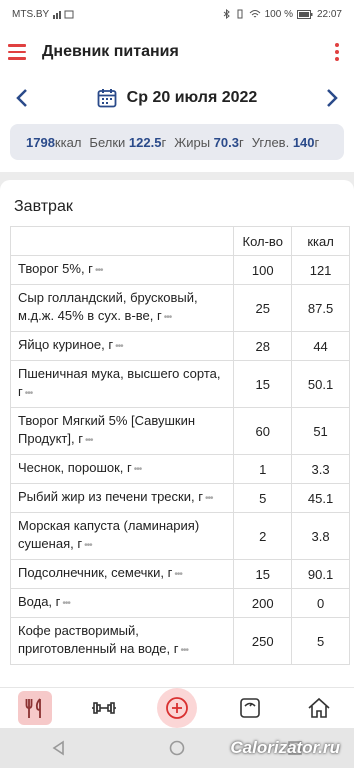  Describe the element at coordinates (320, 308) in the screenshot. I see `food-kcal: 87.5` at that location.